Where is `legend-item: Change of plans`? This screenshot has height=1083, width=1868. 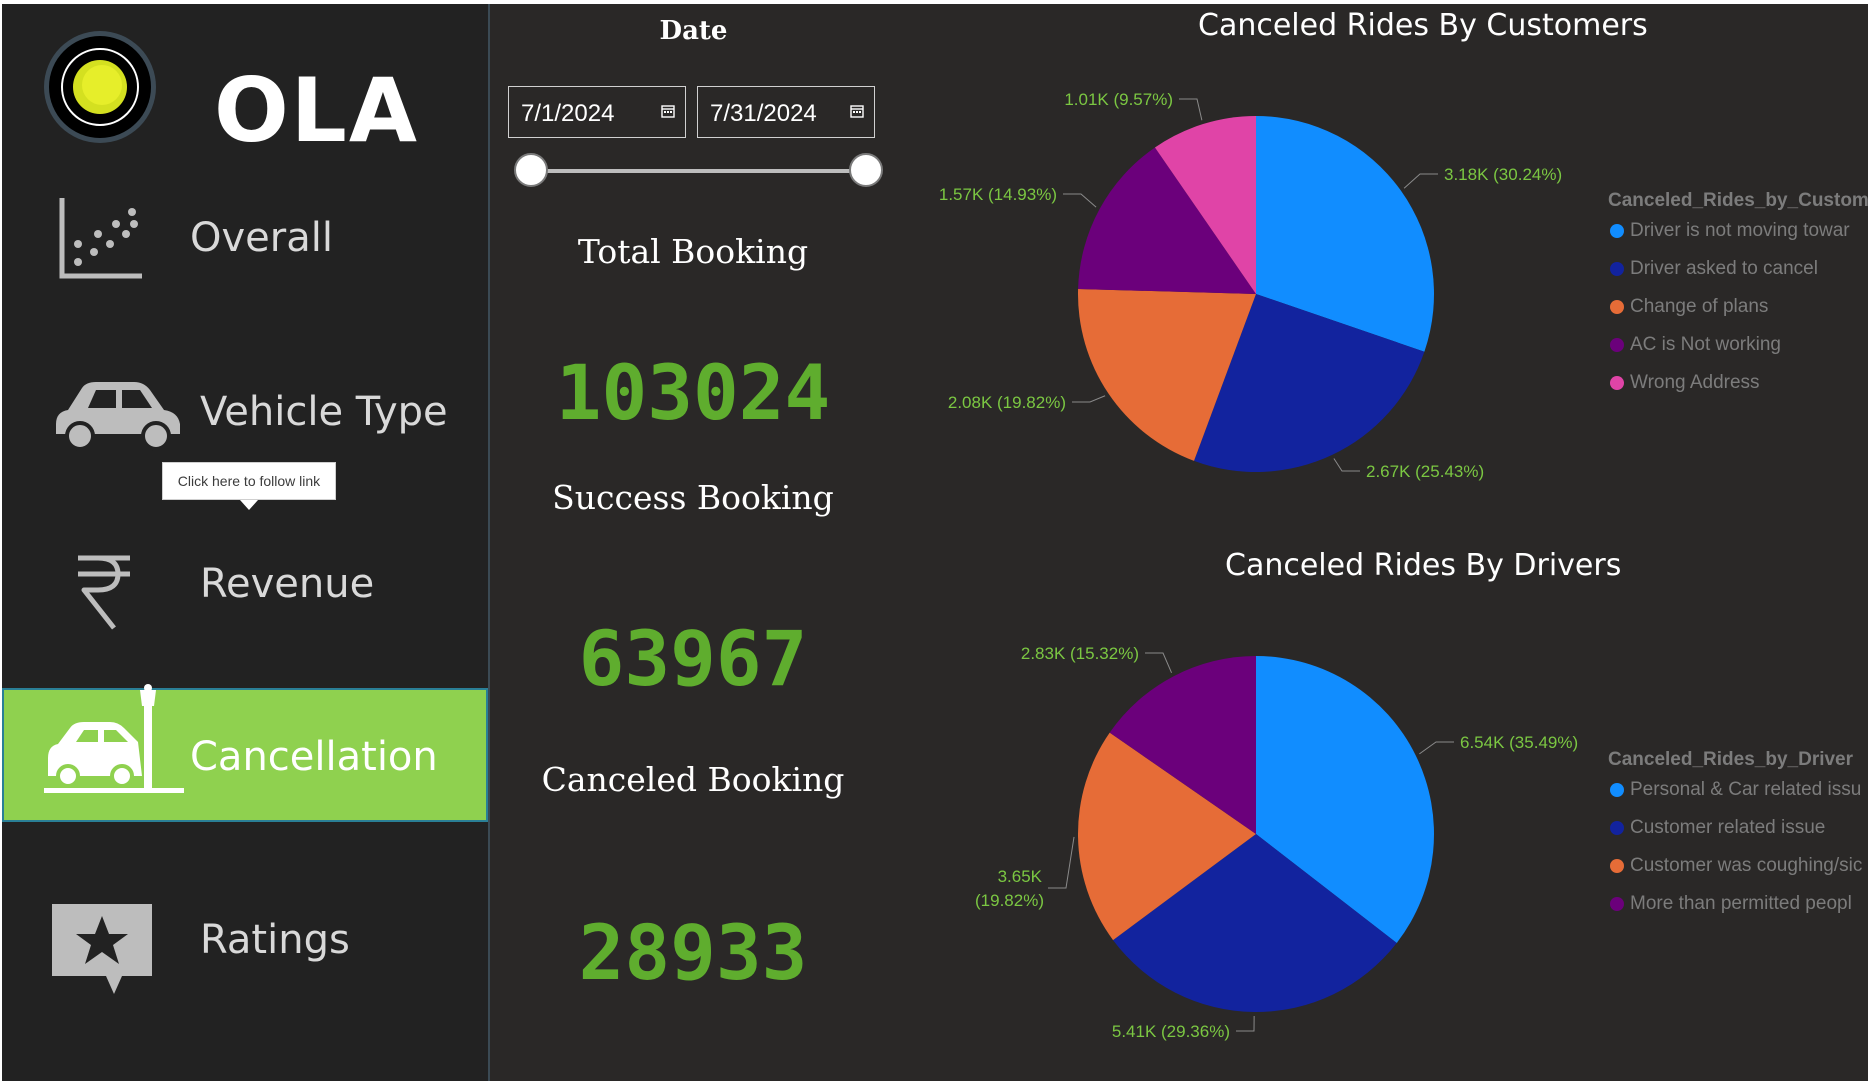
legend-item: Change of plans is located at coordinates (1738, 313).